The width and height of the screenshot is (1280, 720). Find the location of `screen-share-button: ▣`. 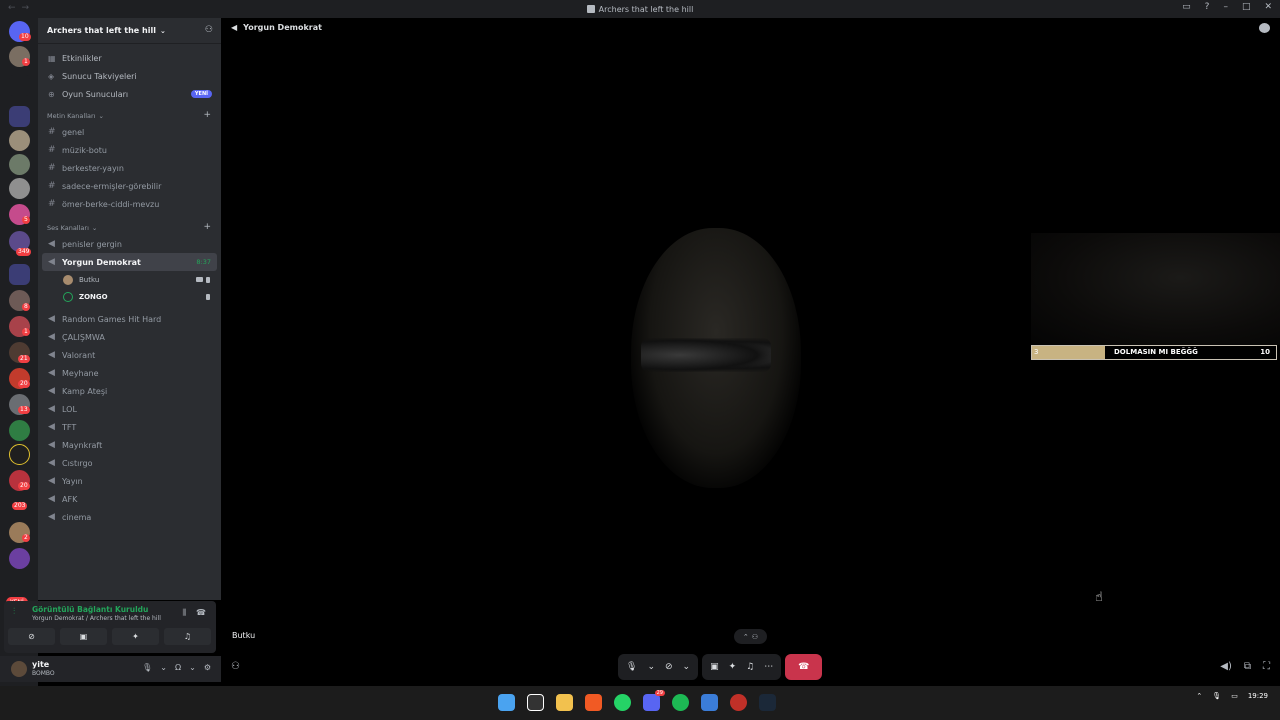

screen-share-button: ▣ is located at coordinates (83, 636).